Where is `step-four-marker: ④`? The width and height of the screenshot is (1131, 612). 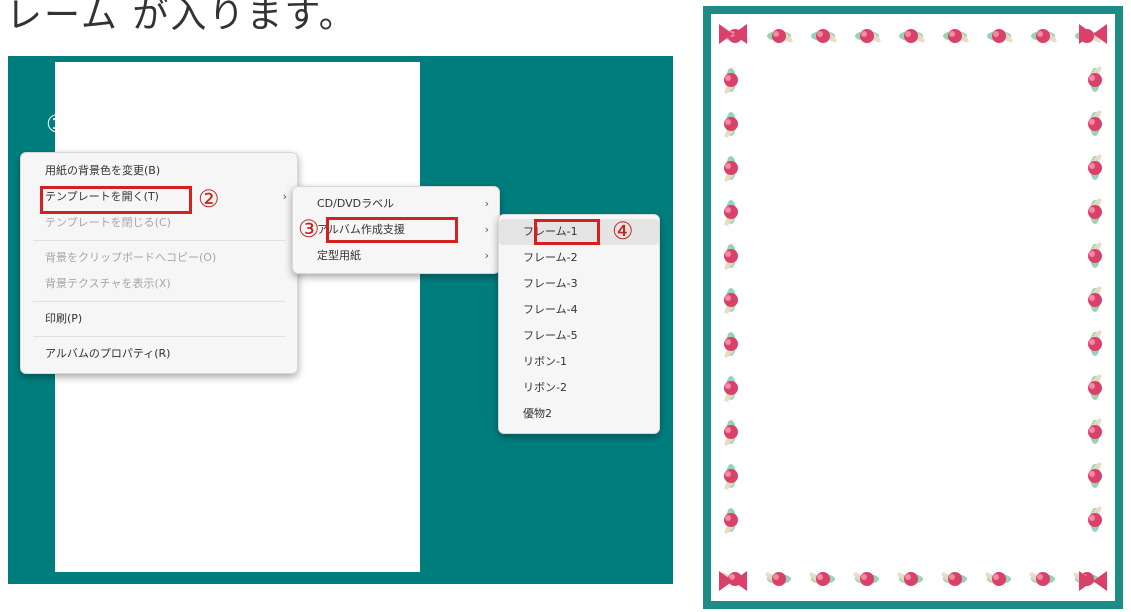
step-four-marker: ④ is located at coordinates (623, 231).